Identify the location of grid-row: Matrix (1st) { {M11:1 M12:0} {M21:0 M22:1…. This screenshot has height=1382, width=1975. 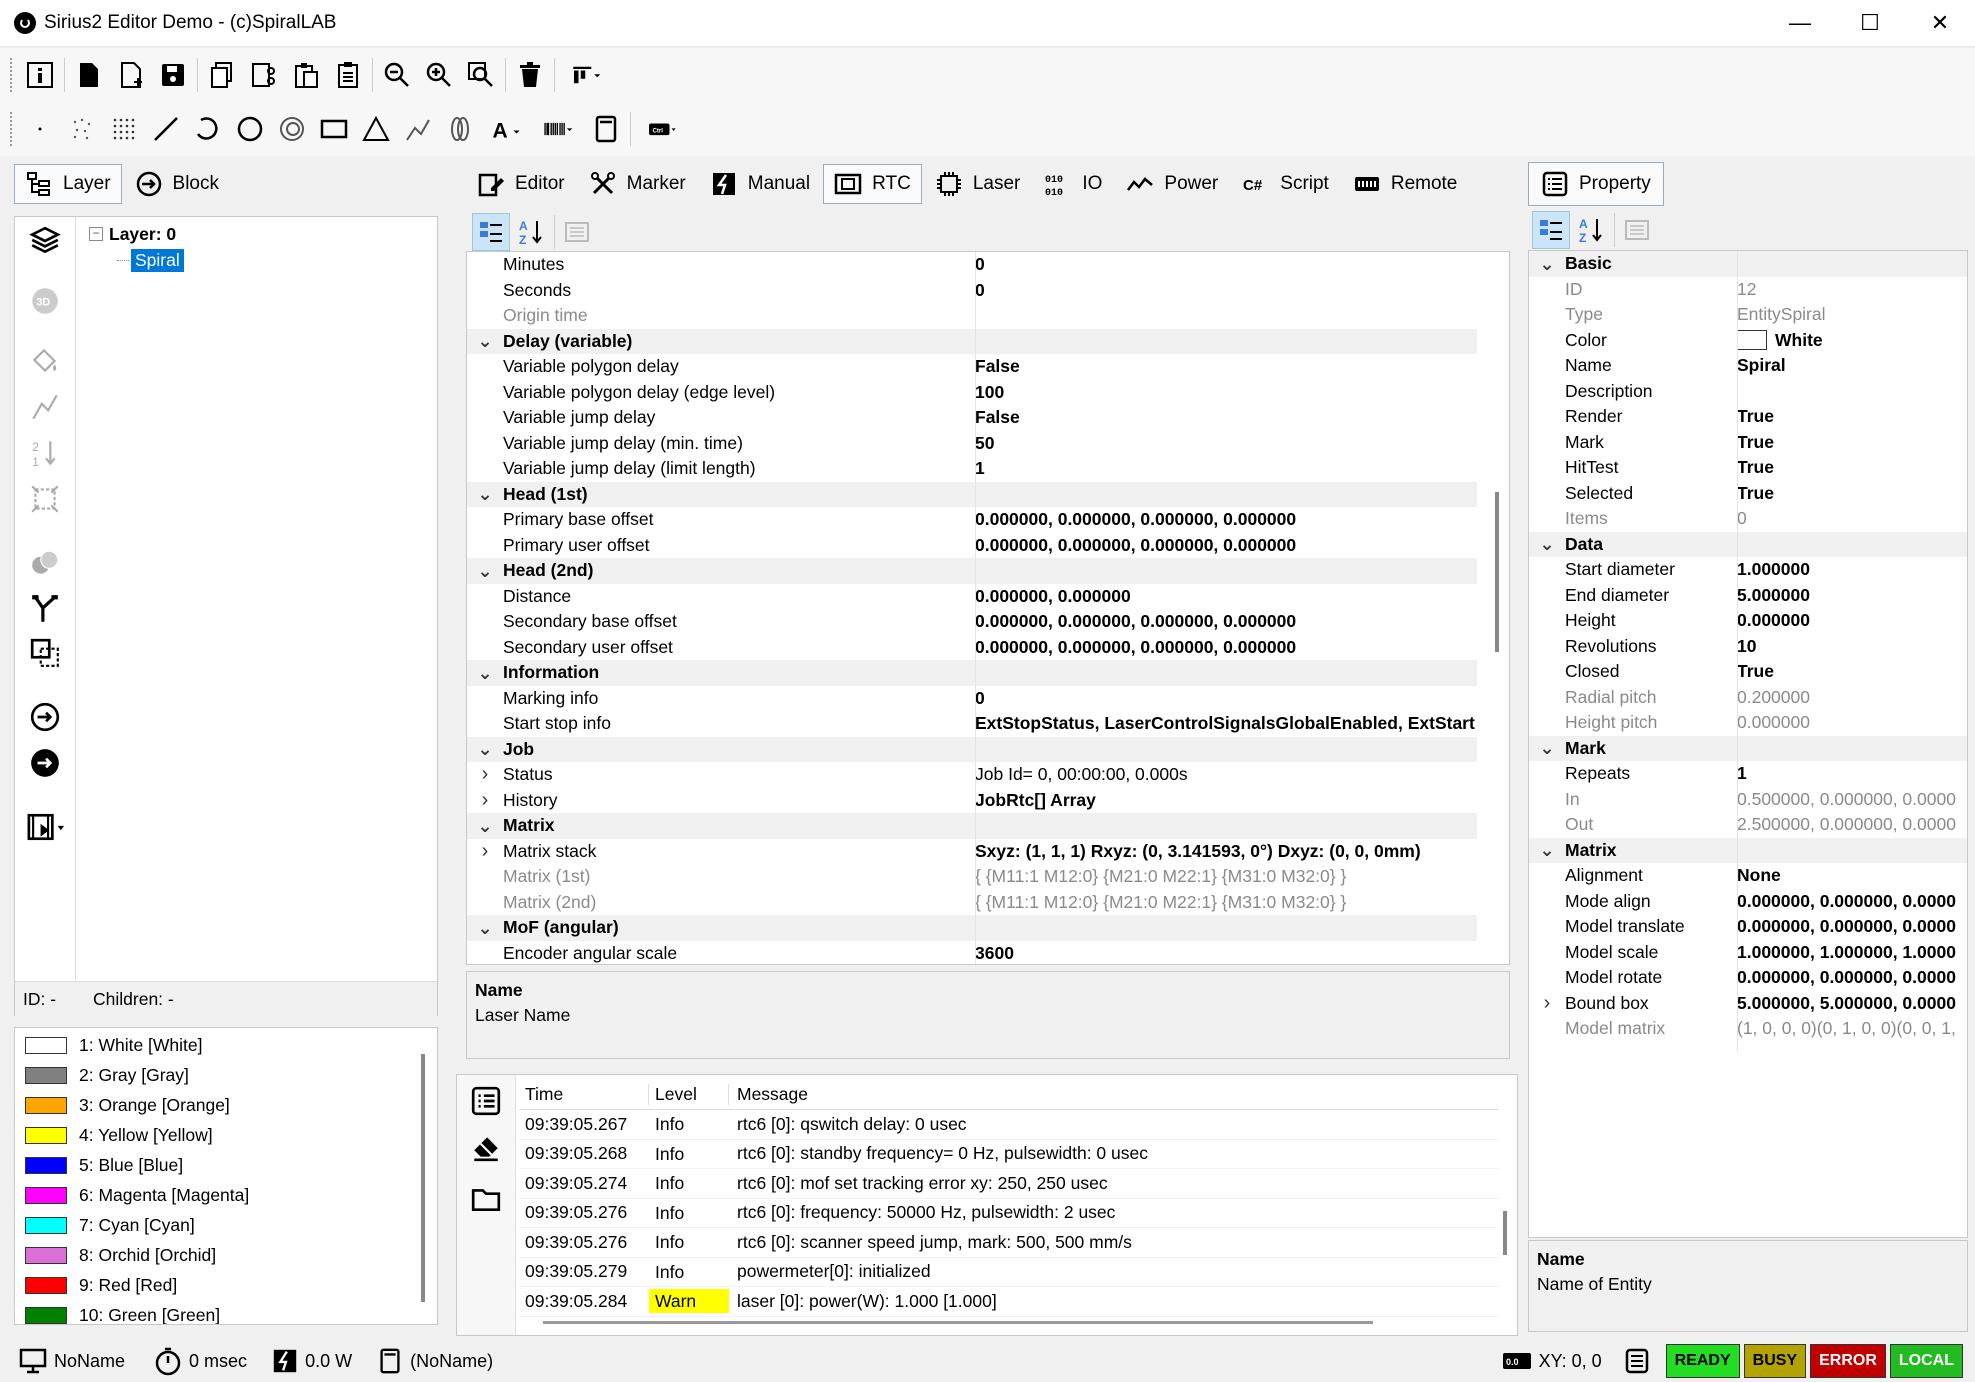
(972, 877).